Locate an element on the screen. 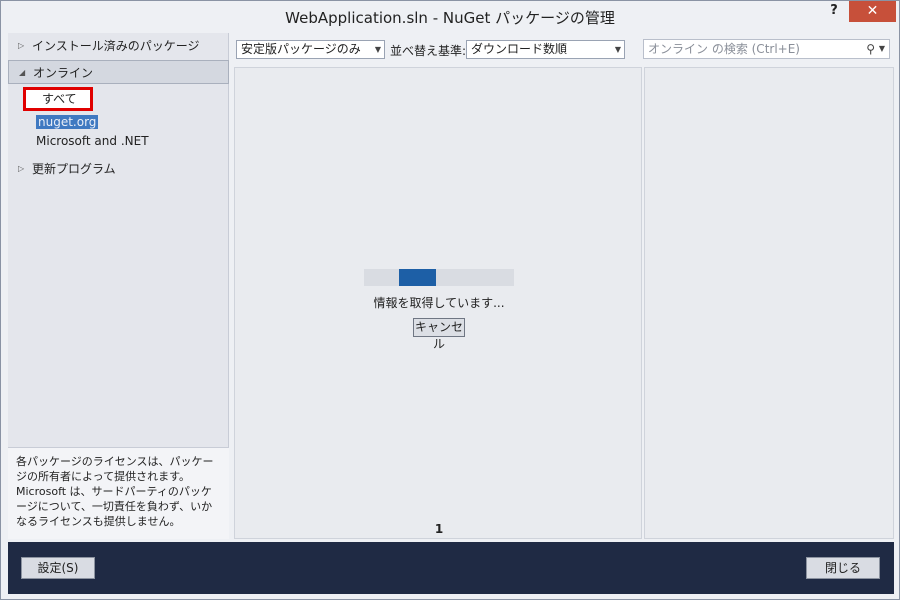  search-icon: ⚲ is located at coordinates (870, 49).